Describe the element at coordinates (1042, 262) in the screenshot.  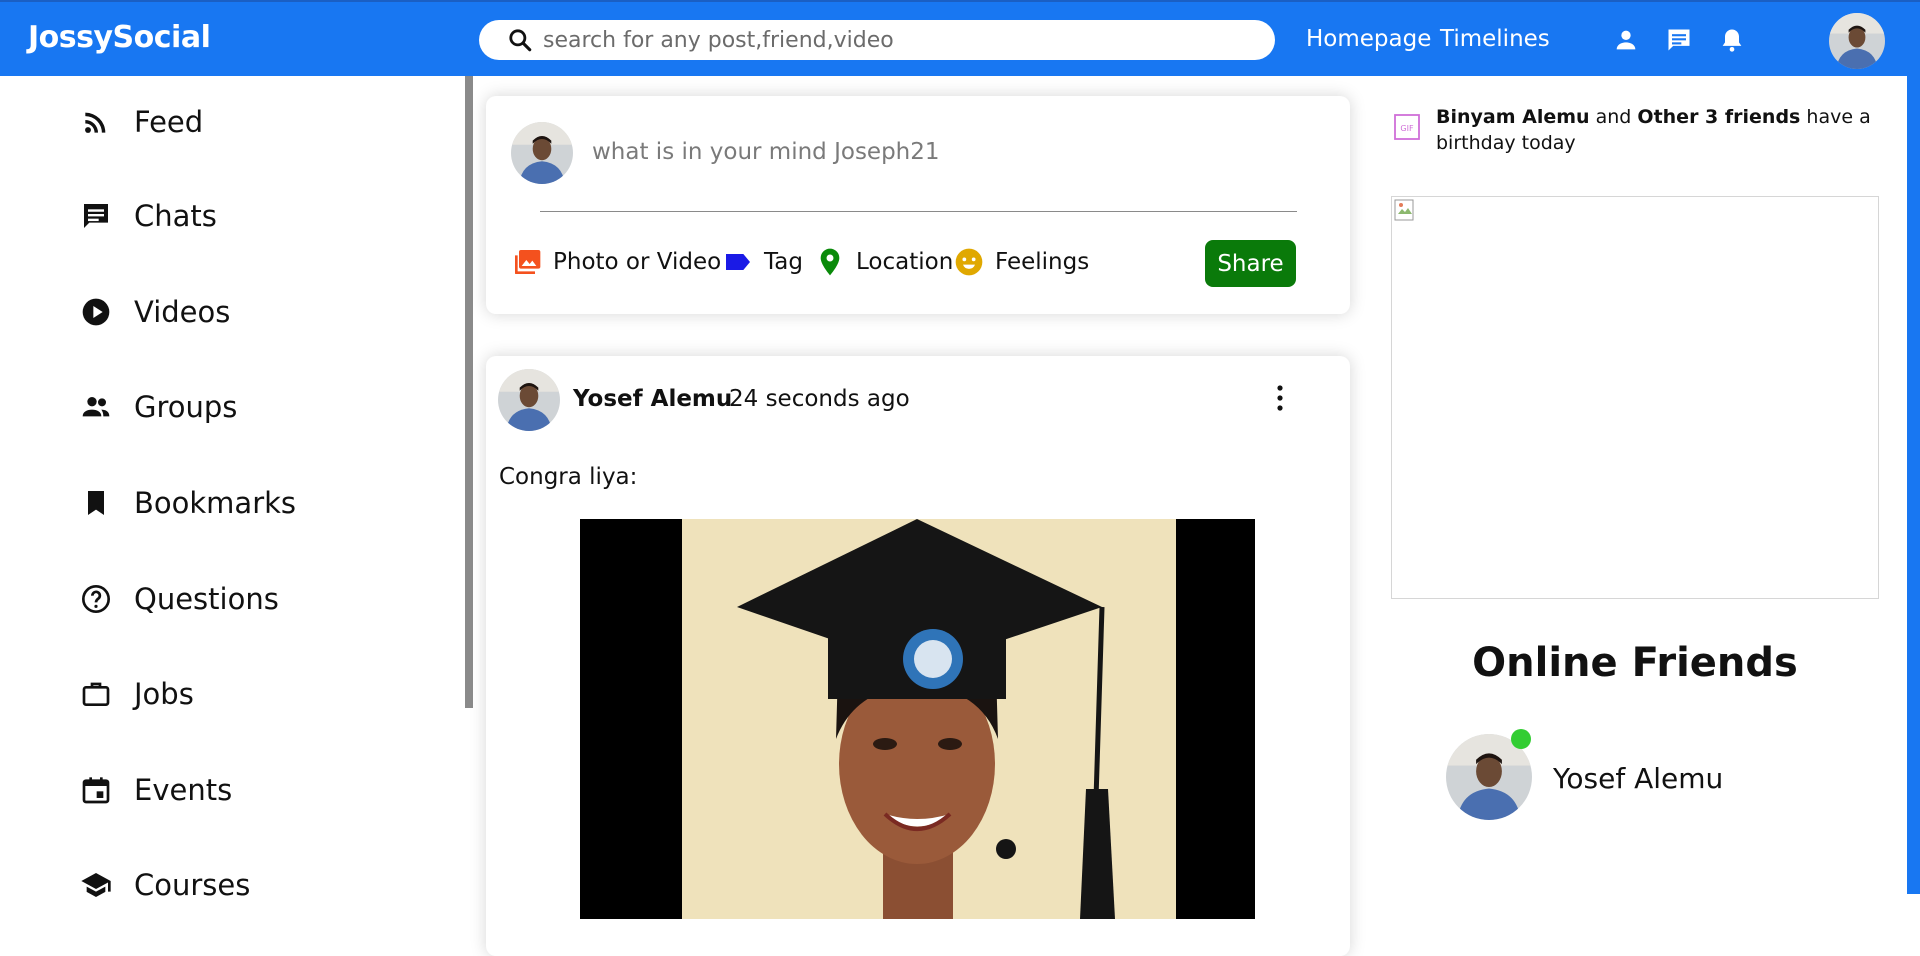
I see `option-label: Feelings` at that location.